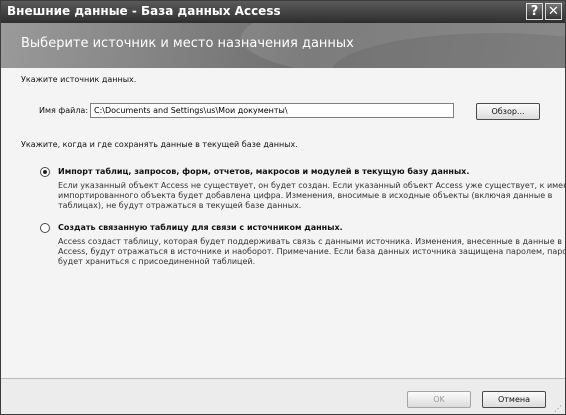  I want to click on close-button: ✕, so click(553, 11).